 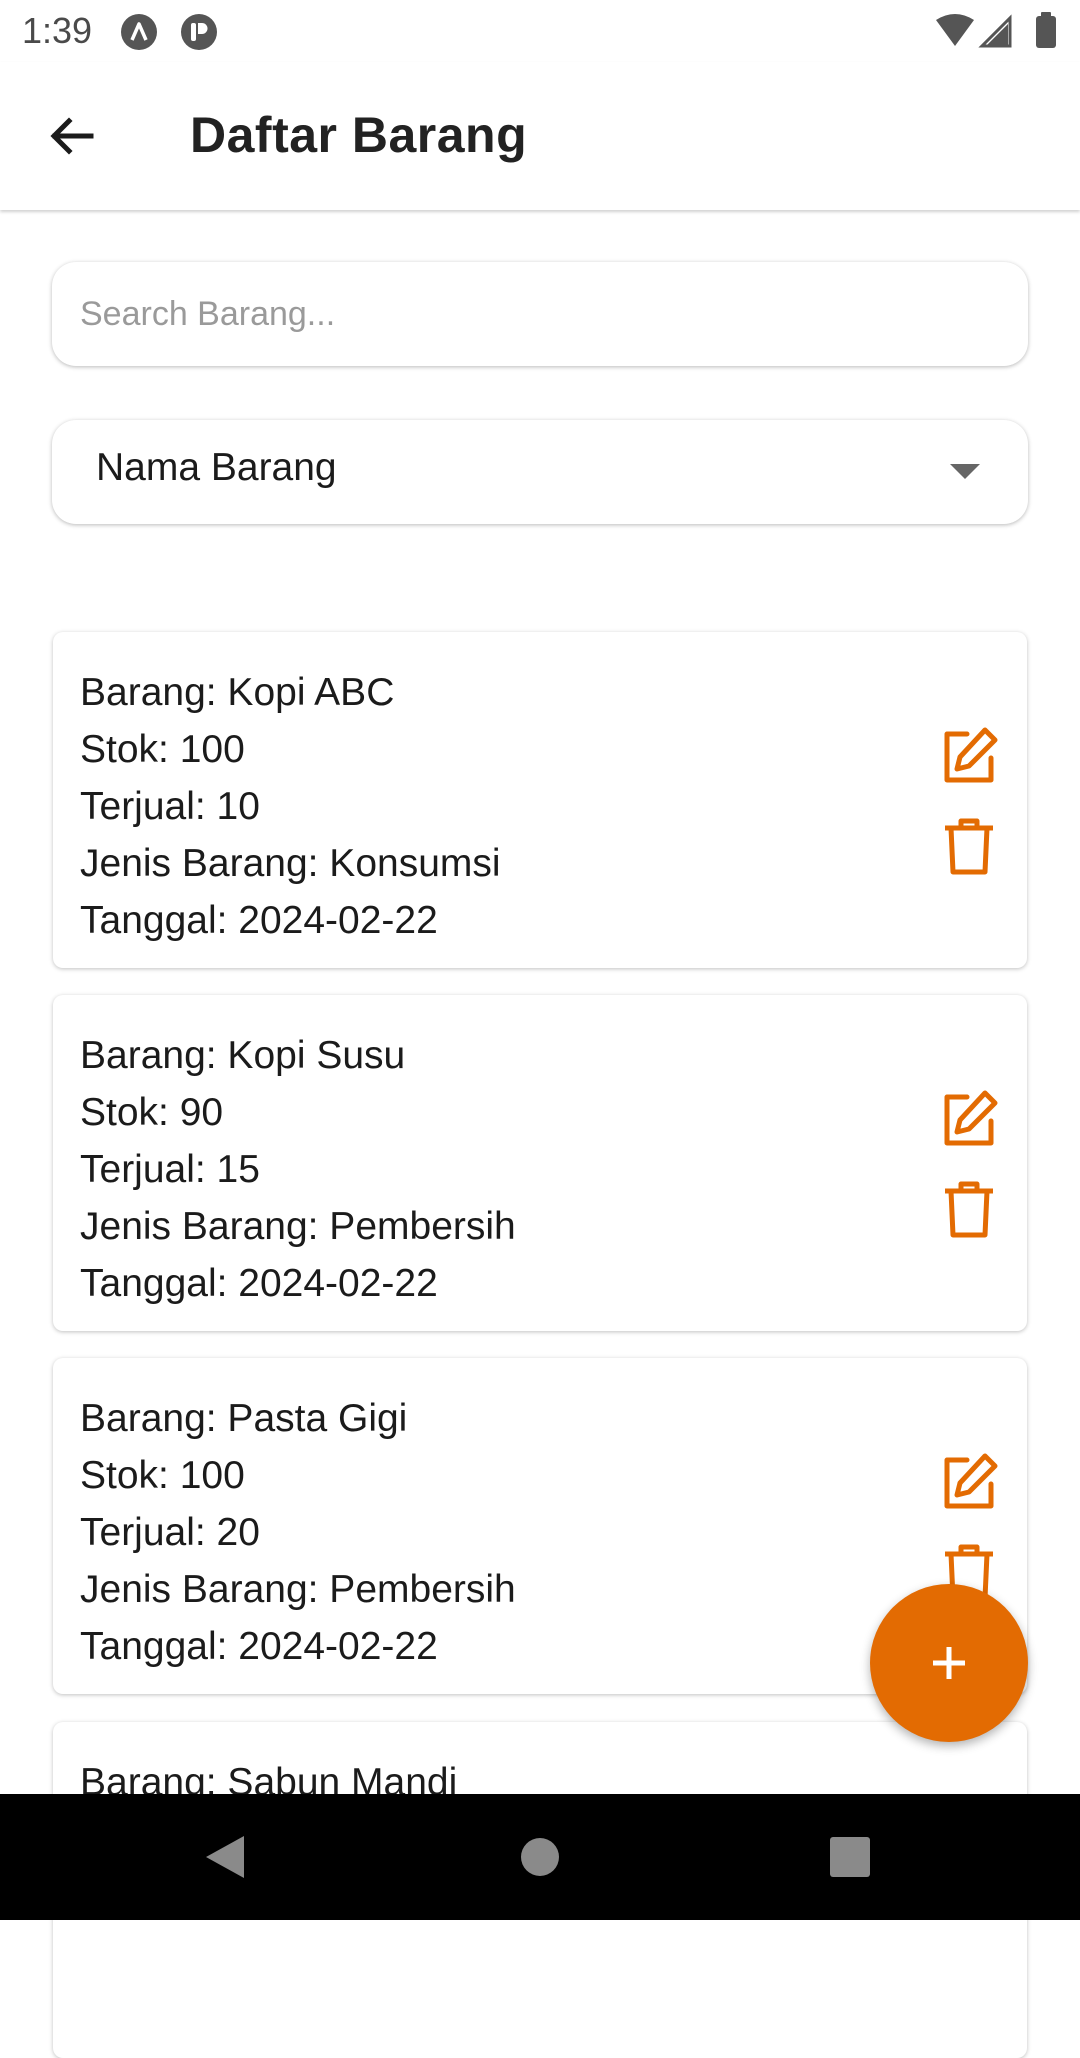 I want to click on dropdown-arrow-icon, so click(x=965, y=471).